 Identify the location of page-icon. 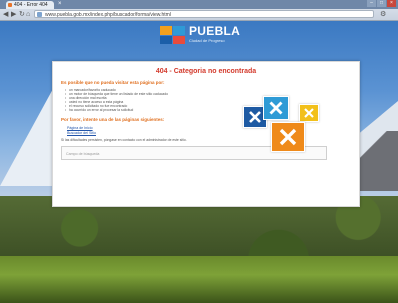
(39, 14).